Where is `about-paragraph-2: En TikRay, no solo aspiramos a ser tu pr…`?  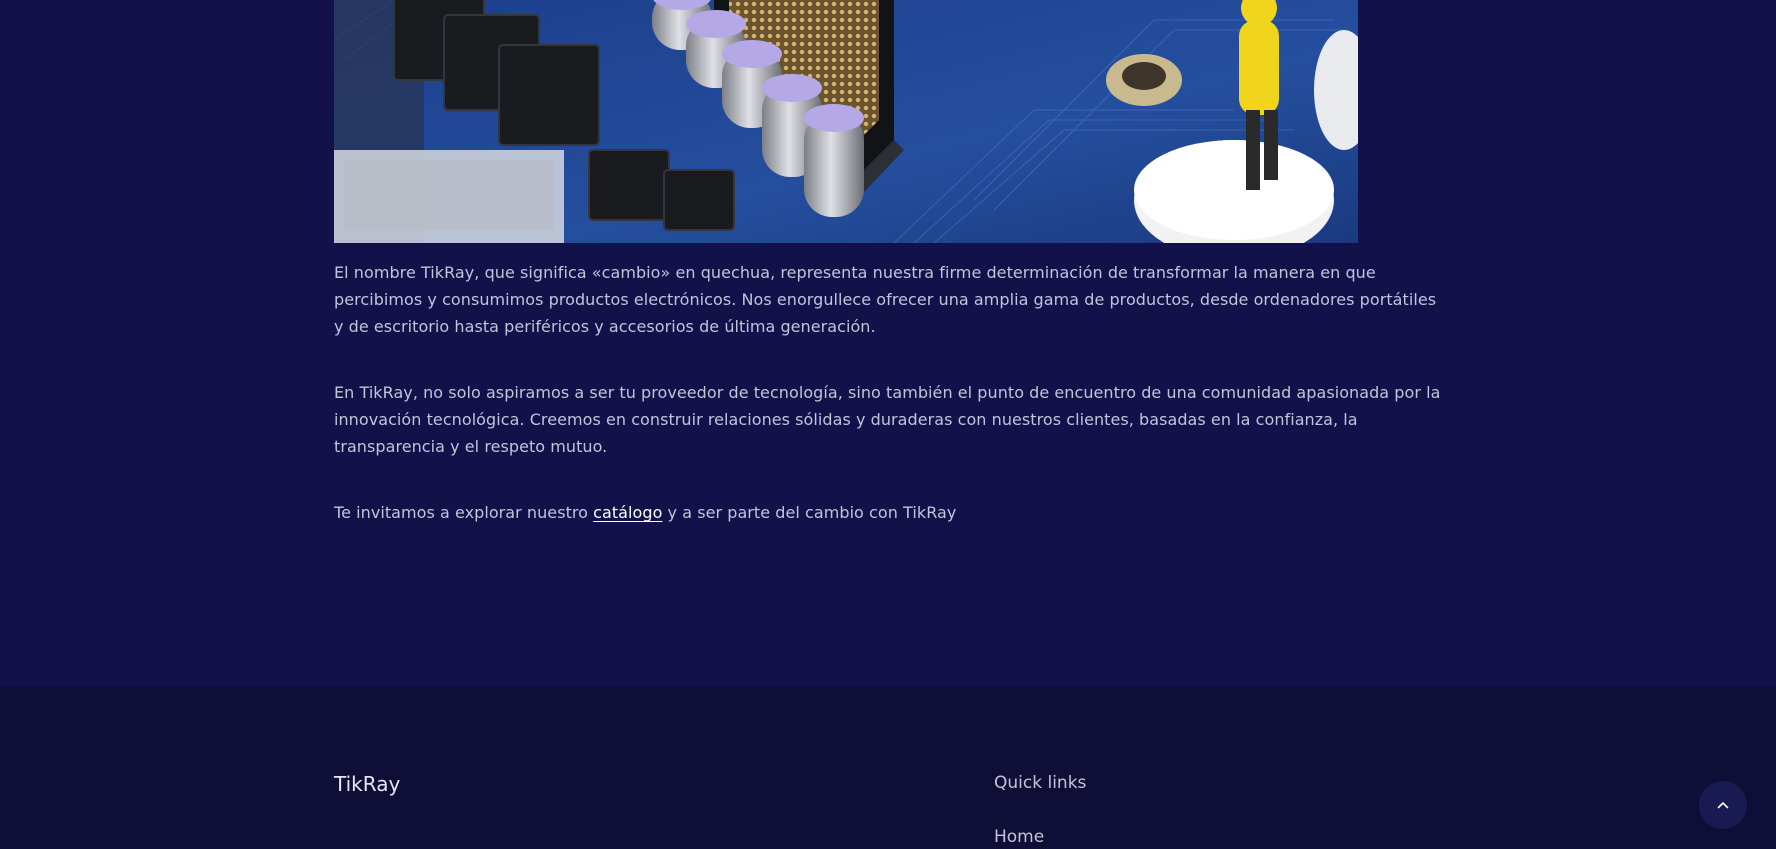 about-paragraph-2: En TikRay, no solo aspiramos a ser tu pr… is located at coordinates (887, 419).